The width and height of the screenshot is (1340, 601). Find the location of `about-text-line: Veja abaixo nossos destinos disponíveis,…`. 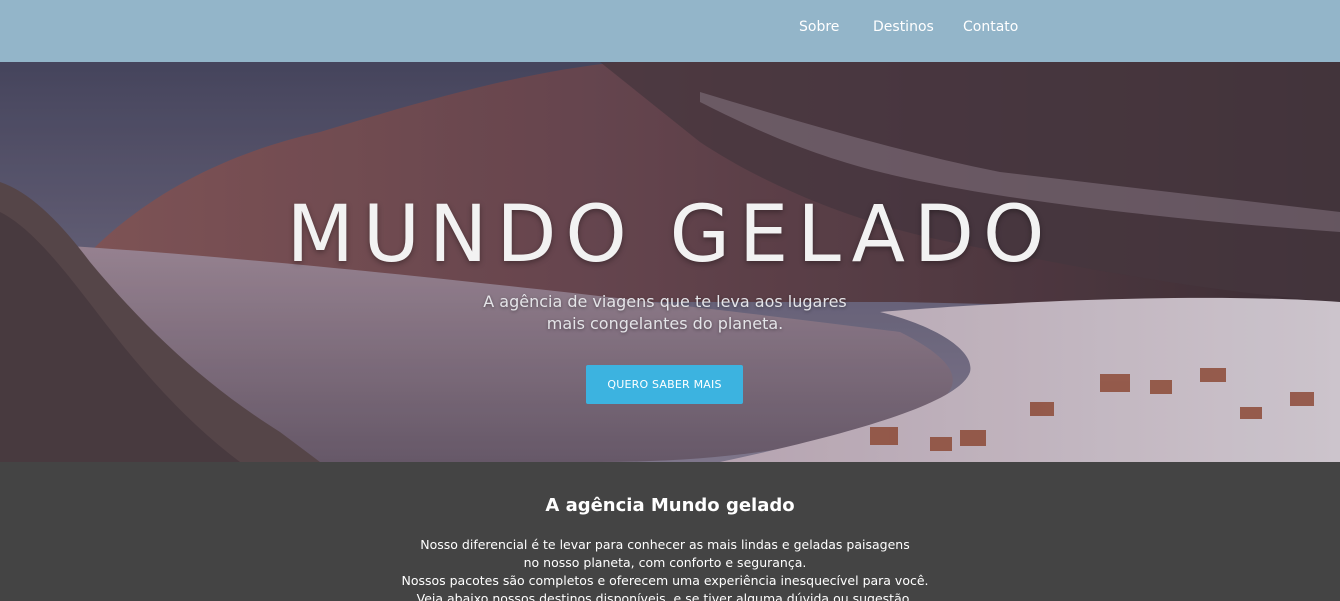

about-text-line: Veja abaixo nossos destinos disponíveis,… is located at coordinates (665, 596).